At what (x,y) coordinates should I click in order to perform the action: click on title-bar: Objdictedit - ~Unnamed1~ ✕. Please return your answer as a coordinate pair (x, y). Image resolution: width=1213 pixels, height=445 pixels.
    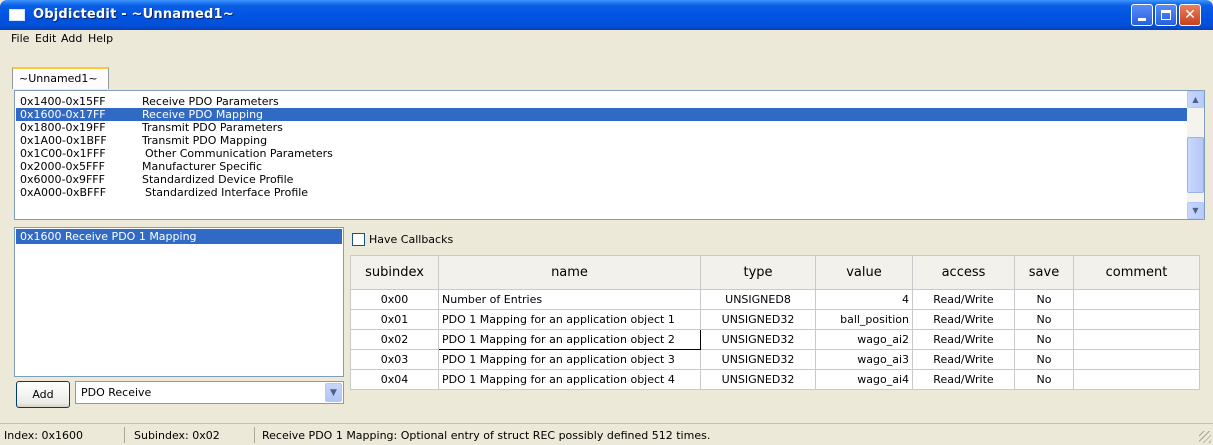
    Looking at the image, I should click on (606, 15).